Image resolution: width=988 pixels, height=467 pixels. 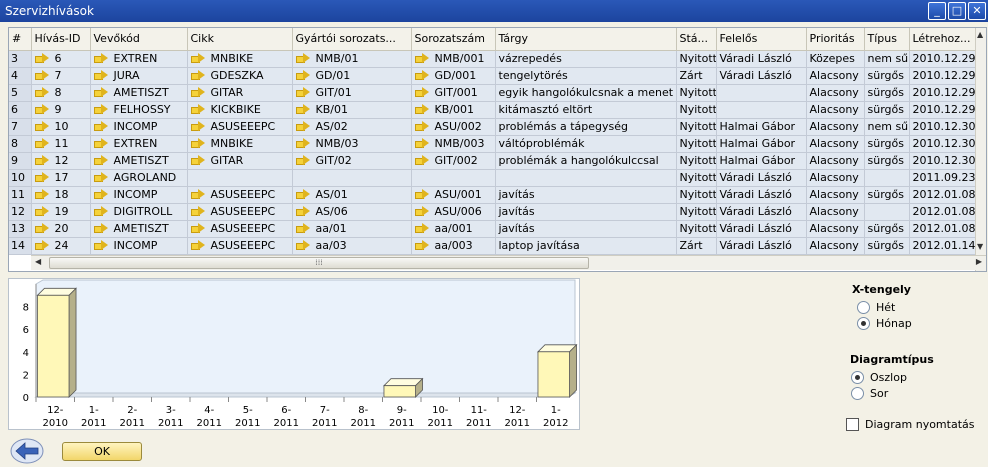 I want to click on table-cell: Zárt, so click(x=696, y=246).